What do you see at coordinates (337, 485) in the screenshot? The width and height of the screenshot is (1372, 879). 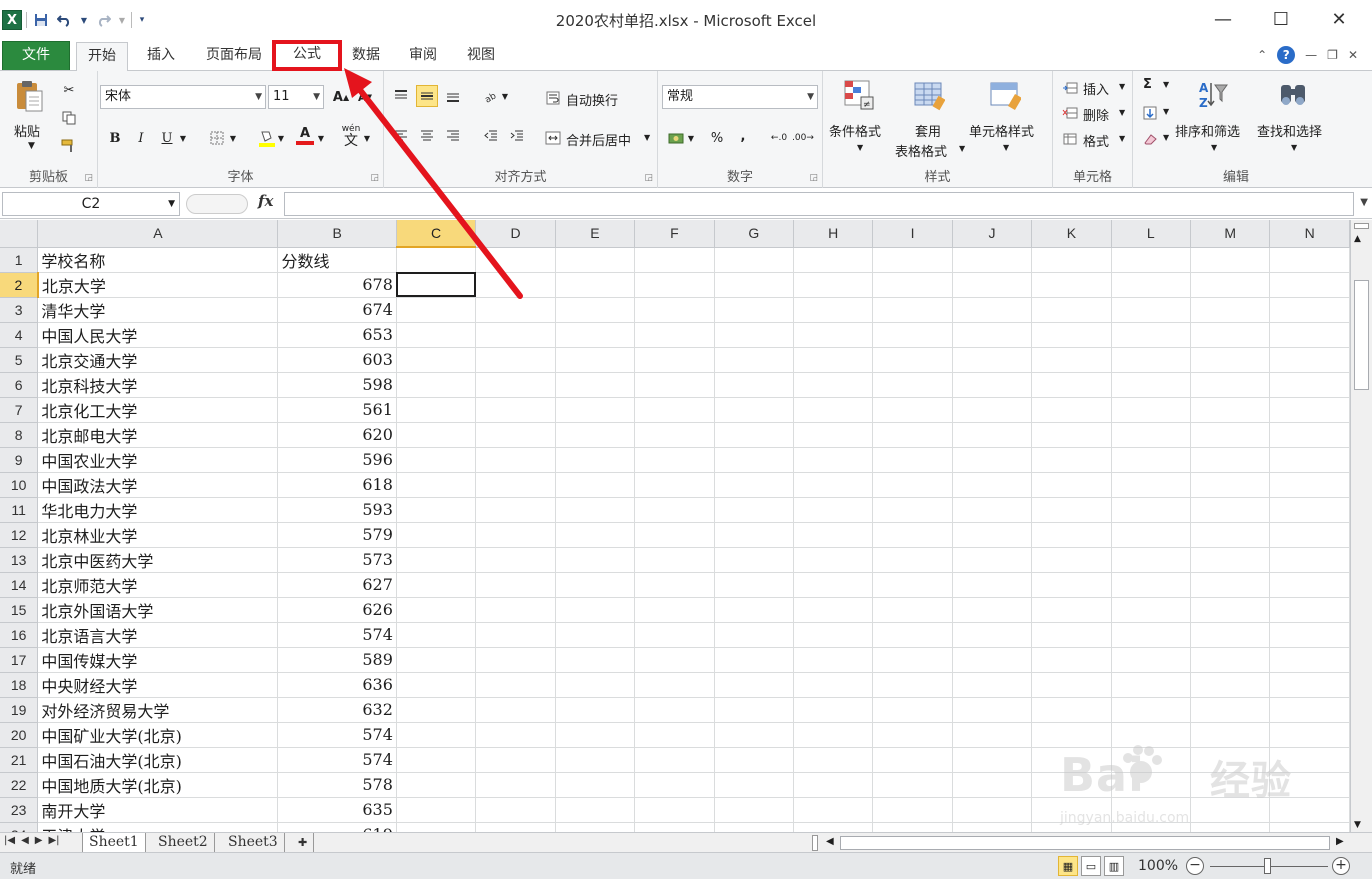 I see `cell-score: 618` at bounding box center [337, 485].